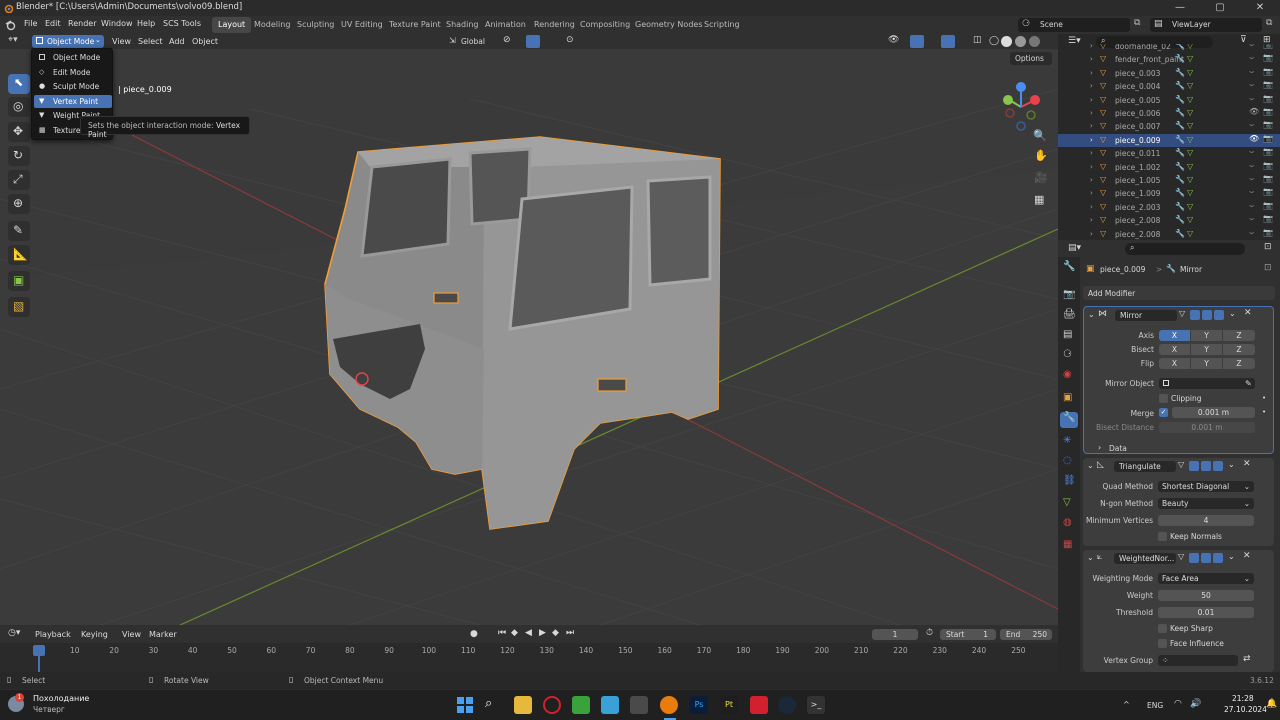 Image resolution: width=1280 pixels, height=720 pixels. I want to click on bisect-y-toggle: Y, so click(1206, 349).